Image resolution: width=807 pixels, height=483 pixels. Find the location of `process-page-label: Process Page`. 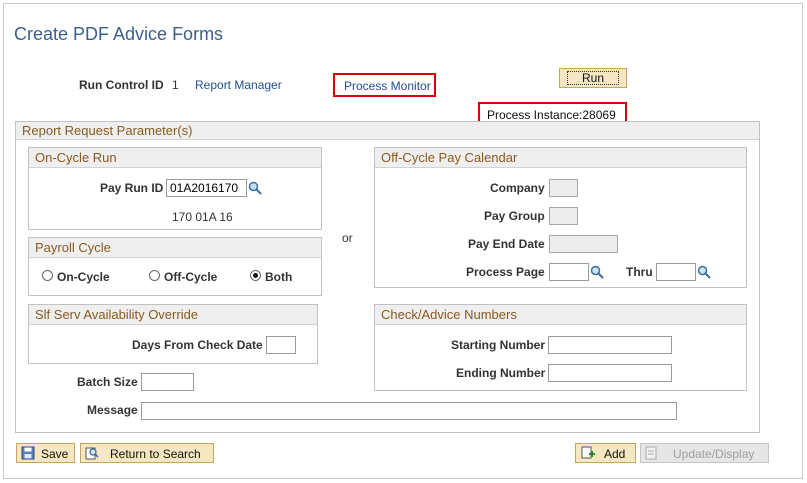

process-page-label: Process Page is located at coordinates (505, 272).